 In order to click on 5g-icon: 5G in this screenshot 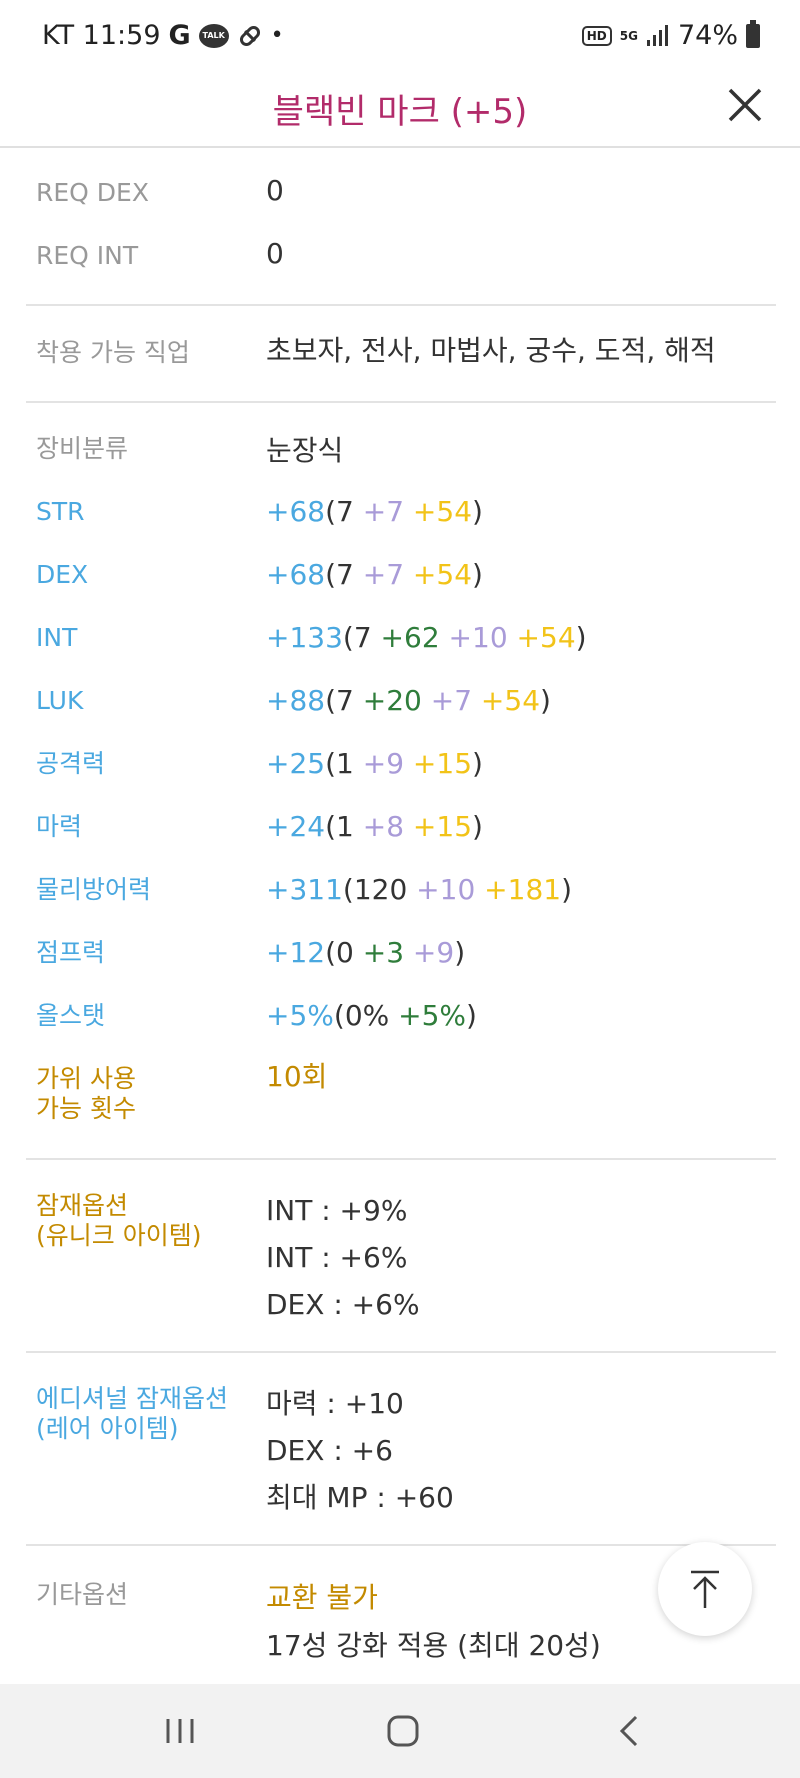, I will do `click(628, 35)`.